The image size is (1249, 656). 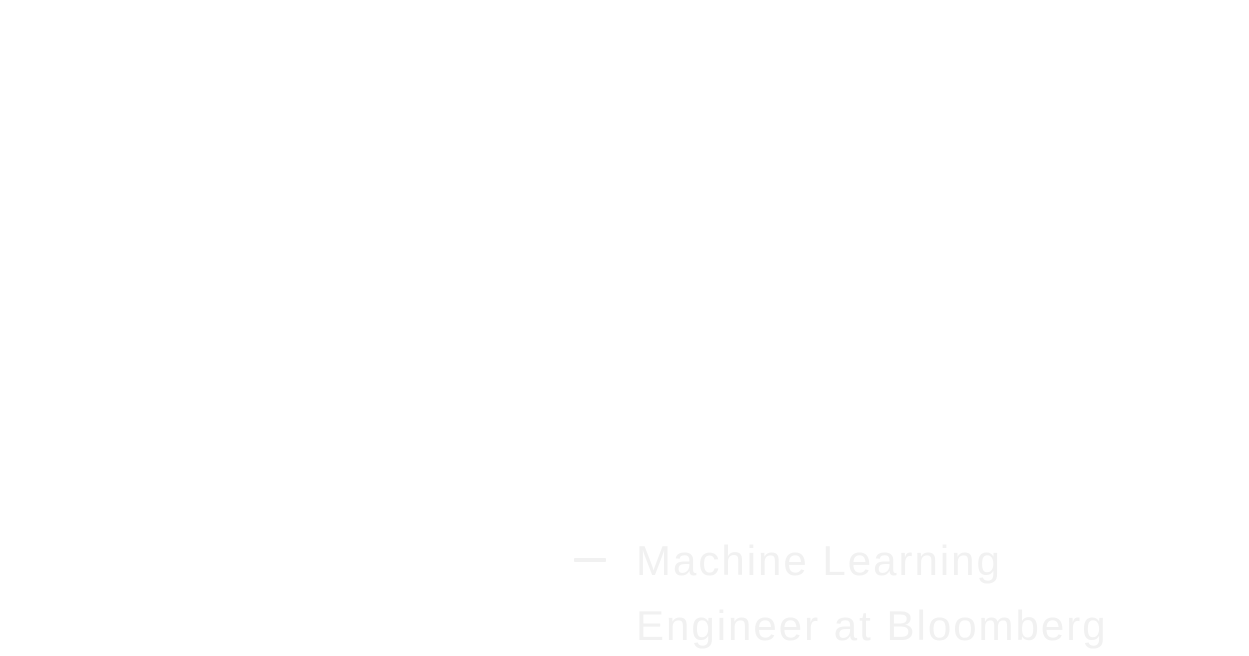 I want to click on testimonial-attribution: Machine Learning Engineer at Bloomberg, so click(x=865, y=592).